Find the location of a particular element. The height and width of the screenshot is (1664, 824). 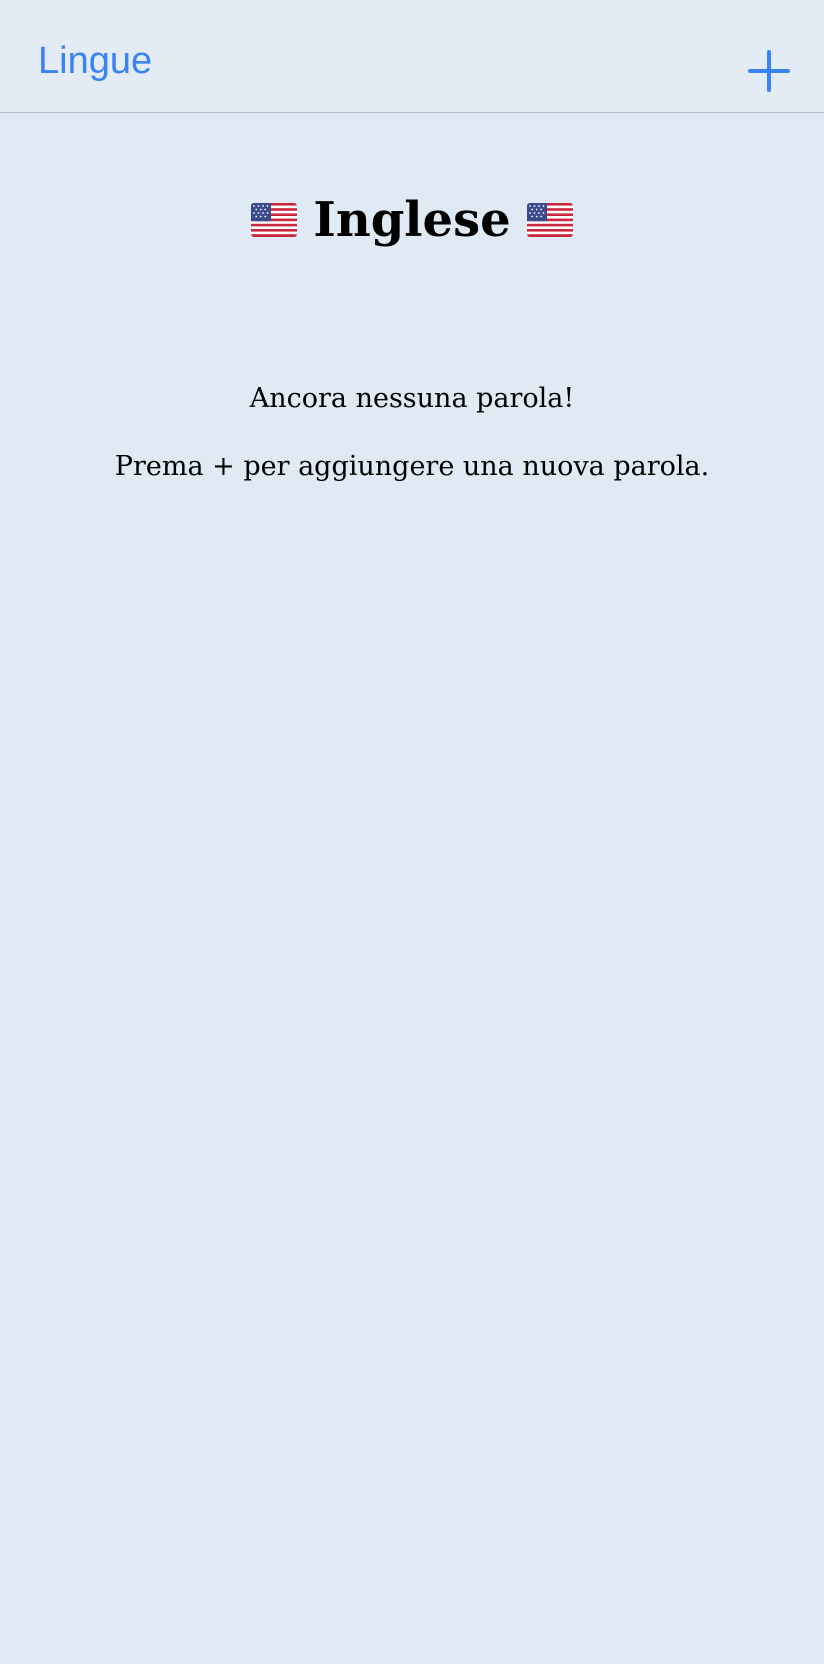

back-button-lingue: Lingue is located at coordinates (95, 61).